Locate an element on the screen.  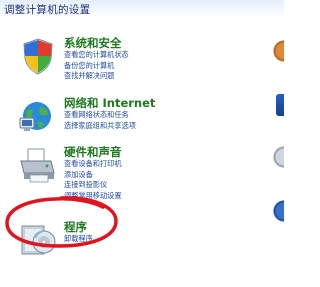
printer-icon is located at coordinates (38, 165).